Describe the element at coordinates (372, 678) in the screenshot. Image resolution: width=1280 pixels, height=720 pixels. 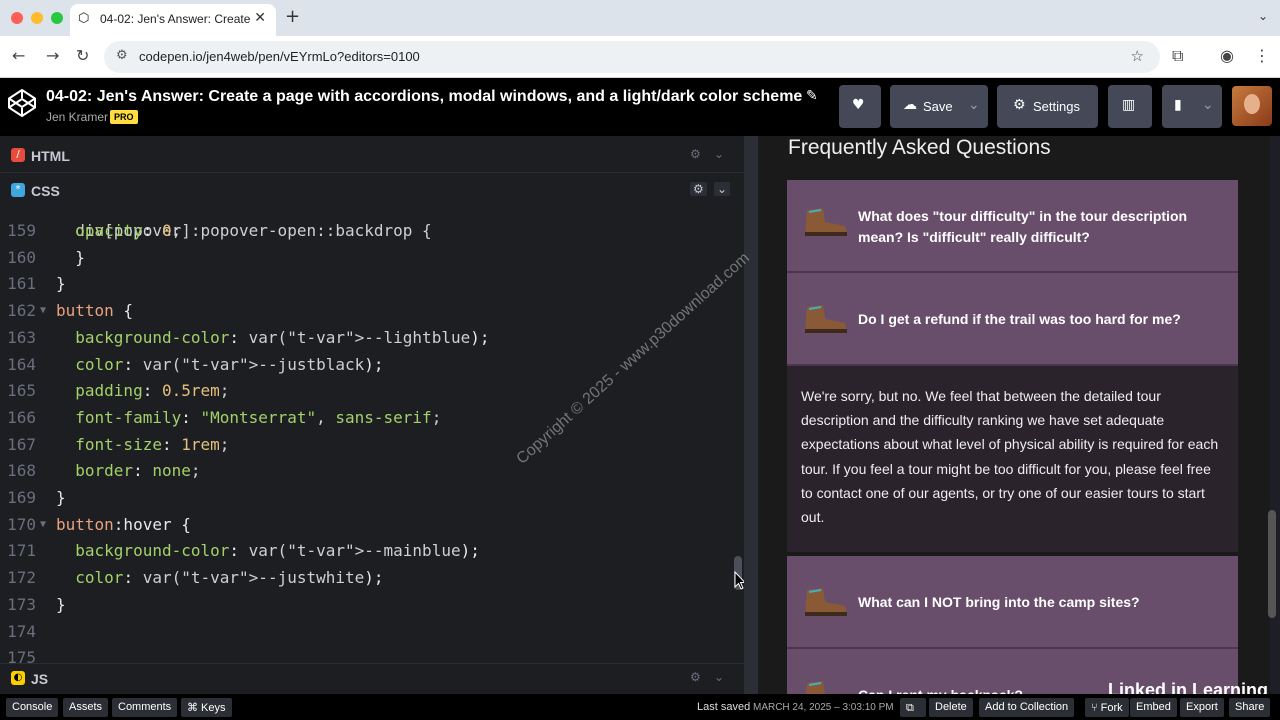
I see `js-pane-header: ◐ JS ⚙ ⌄` at that location.